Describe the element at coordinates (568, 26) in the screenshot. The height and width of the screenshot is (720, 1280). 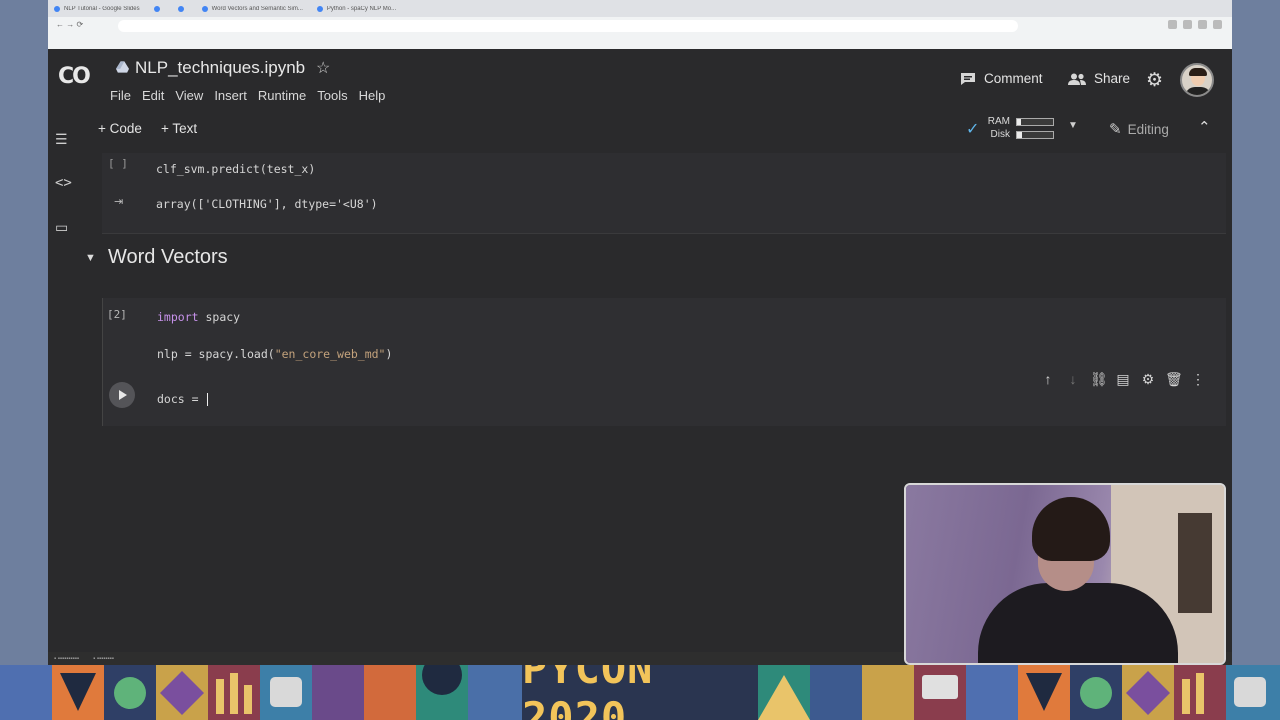
I see `address-bar` at that location.